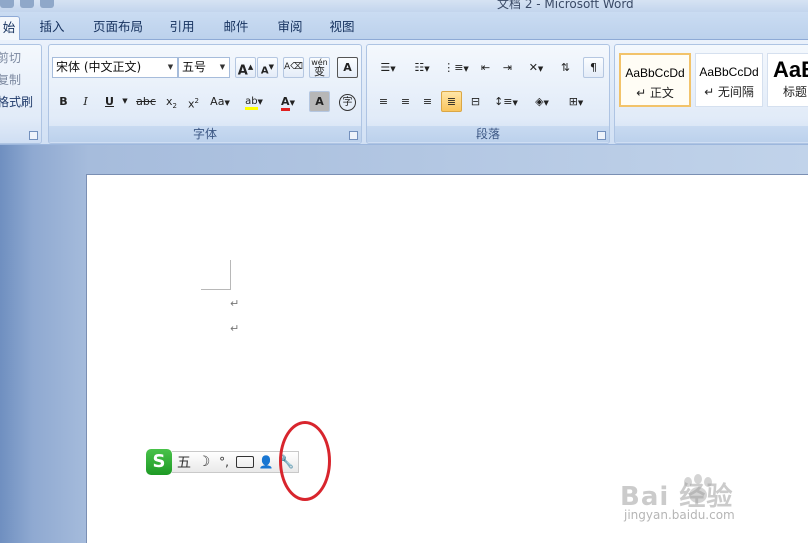  What do you see at coordinates (205, 134) in the screenshot?
I see `font-group-label: 字体` at bounding box center [205, 134].